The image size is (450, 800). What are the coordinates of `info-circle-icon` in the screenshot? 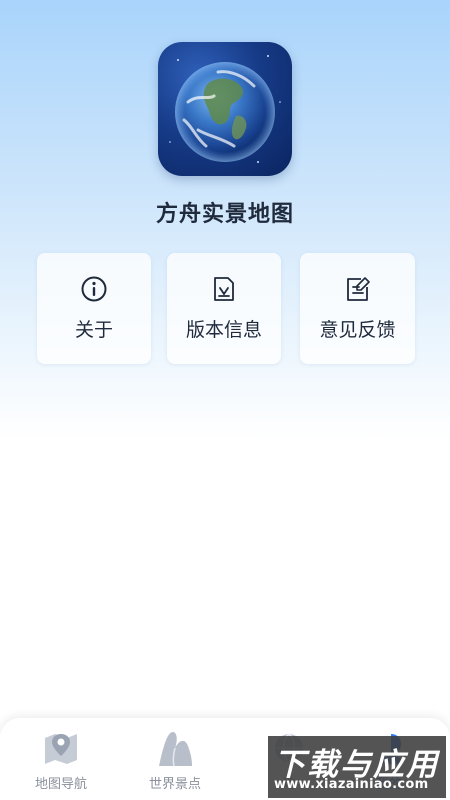 It's located at (94, 289).